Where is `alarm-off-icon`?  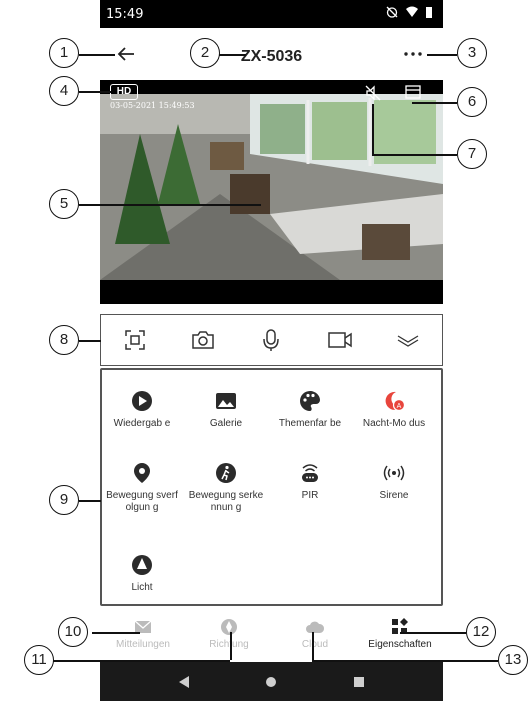
alarm-off-icon is located at coordinates (392, 12).